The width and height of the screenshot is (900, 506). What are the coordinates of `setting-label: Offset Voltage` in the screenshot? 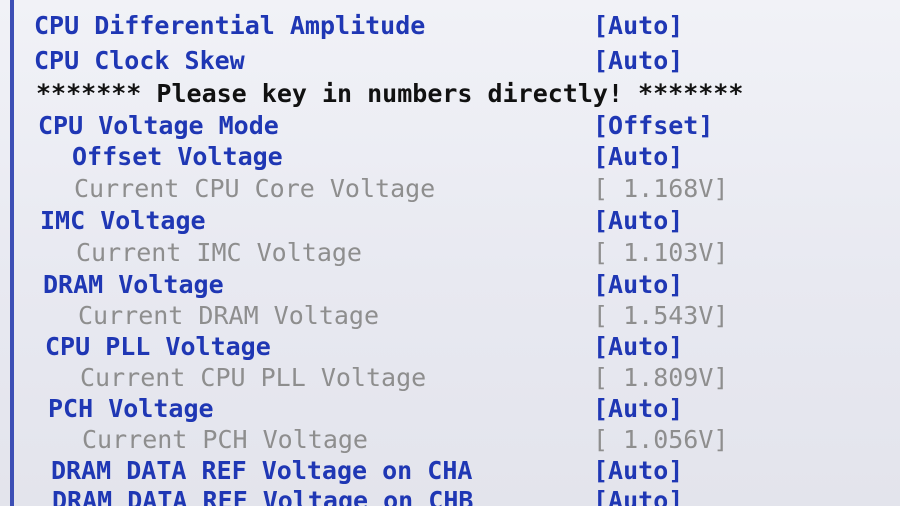 It's located at (177, 156).